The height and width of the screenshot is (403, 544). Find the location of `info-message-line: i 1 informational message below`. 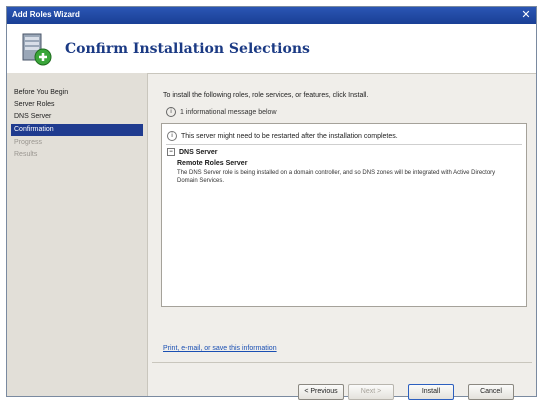

info-message-line: i 1 informational message below is located at coordinates (221, 112).